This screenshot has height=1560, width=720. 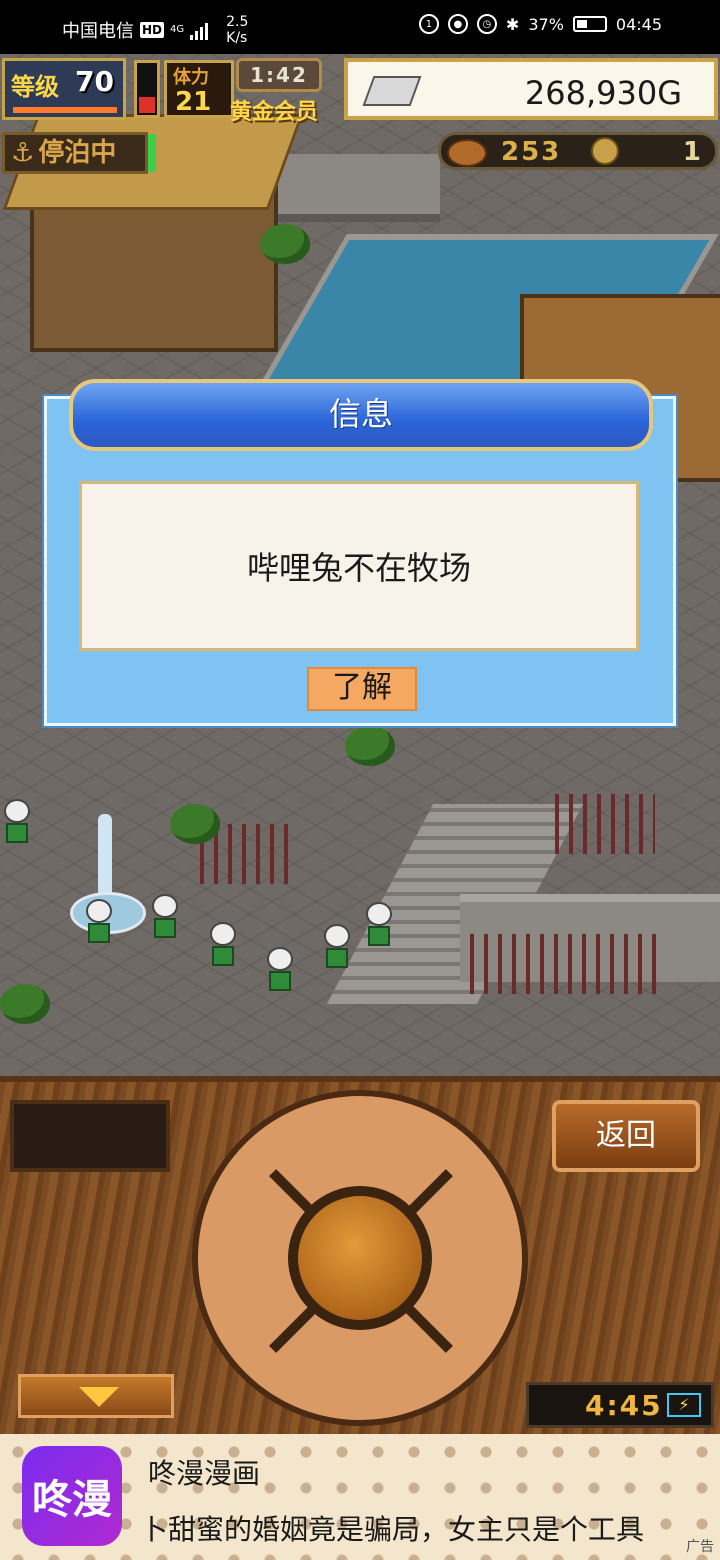 What do you see at coordinates (204, 1472) in the screenshot?
I see `ad-app-name: 咚漫漫画` at bounding box center [204, 1472].